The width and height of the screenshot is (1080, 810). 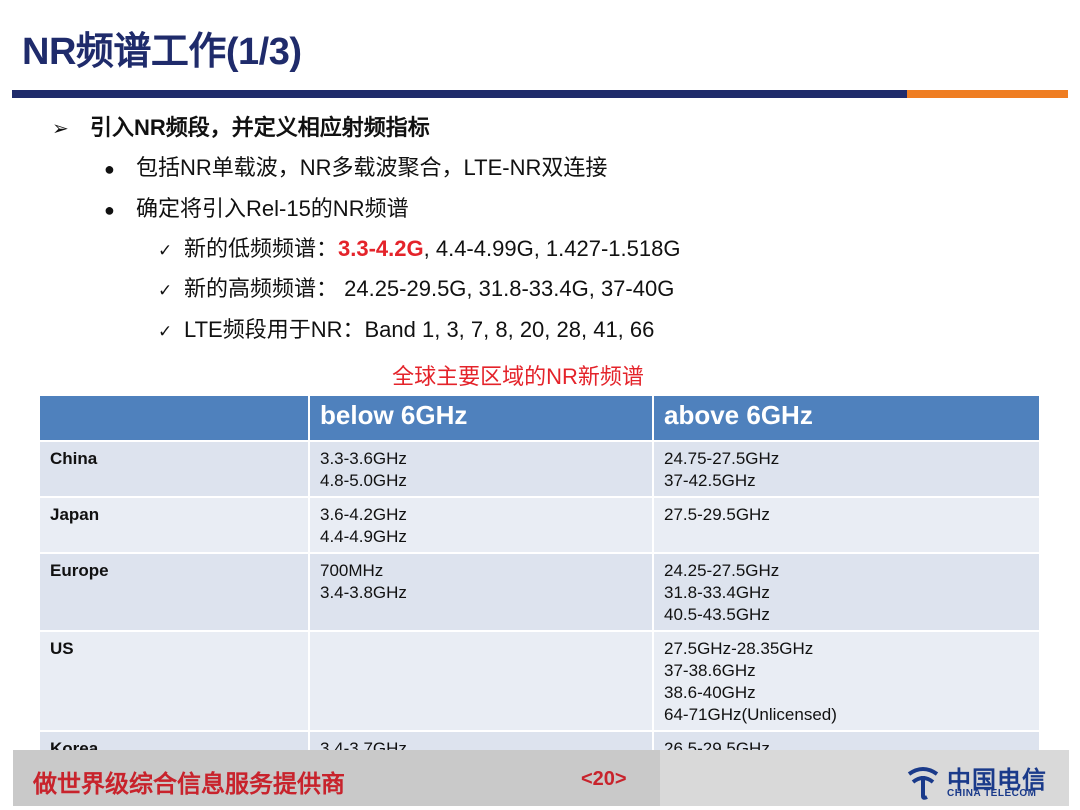 What do you see at coordinates (260, 127) in the screenshot?
I see `bullet-text: 引入NR频段，并定义相应射频指标` at bounding box center [260, 127].